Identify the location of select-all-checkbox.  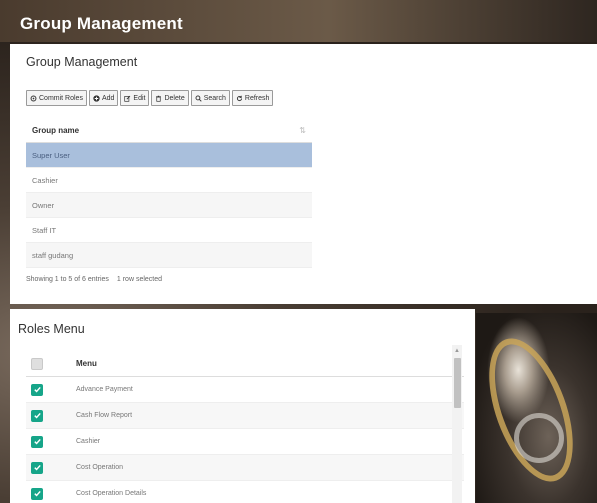
(37, 363).